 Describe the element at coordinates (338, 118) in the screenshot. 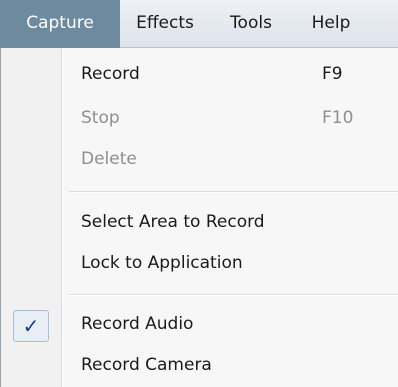

I see `menu-item-shortcut: F10` at that location.